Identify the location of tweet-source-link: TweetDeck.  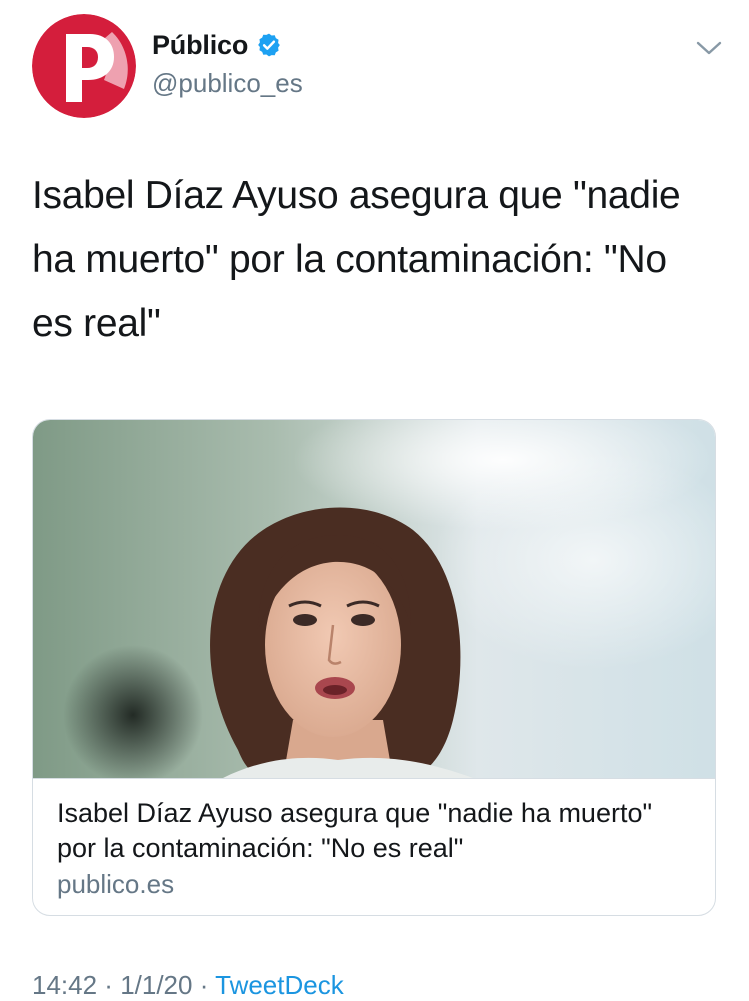
(279, 985).